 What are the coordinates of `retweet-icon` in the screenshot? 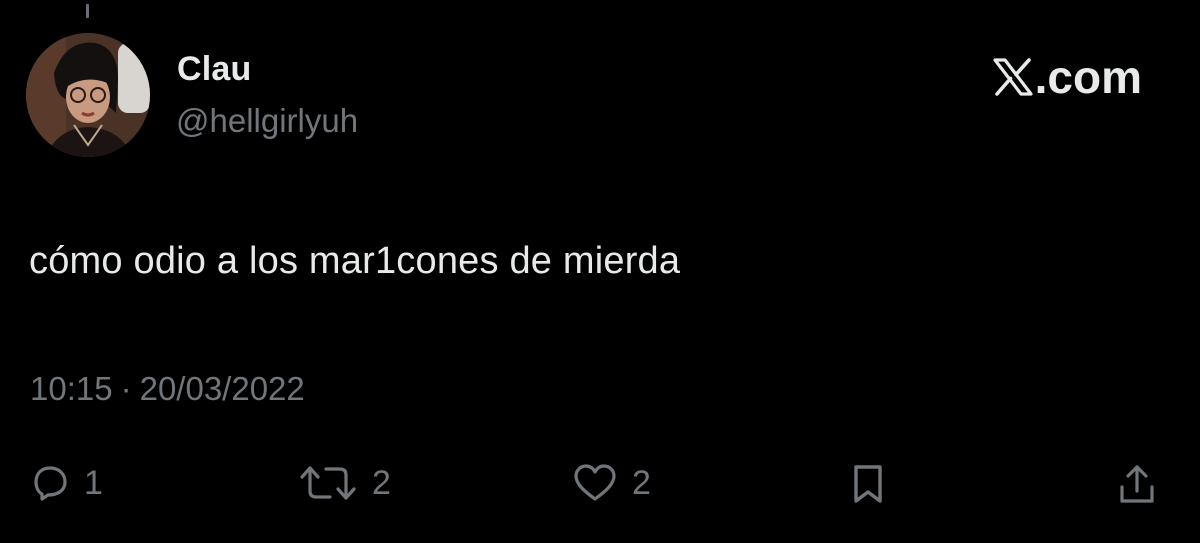 It's located at (328, 483).